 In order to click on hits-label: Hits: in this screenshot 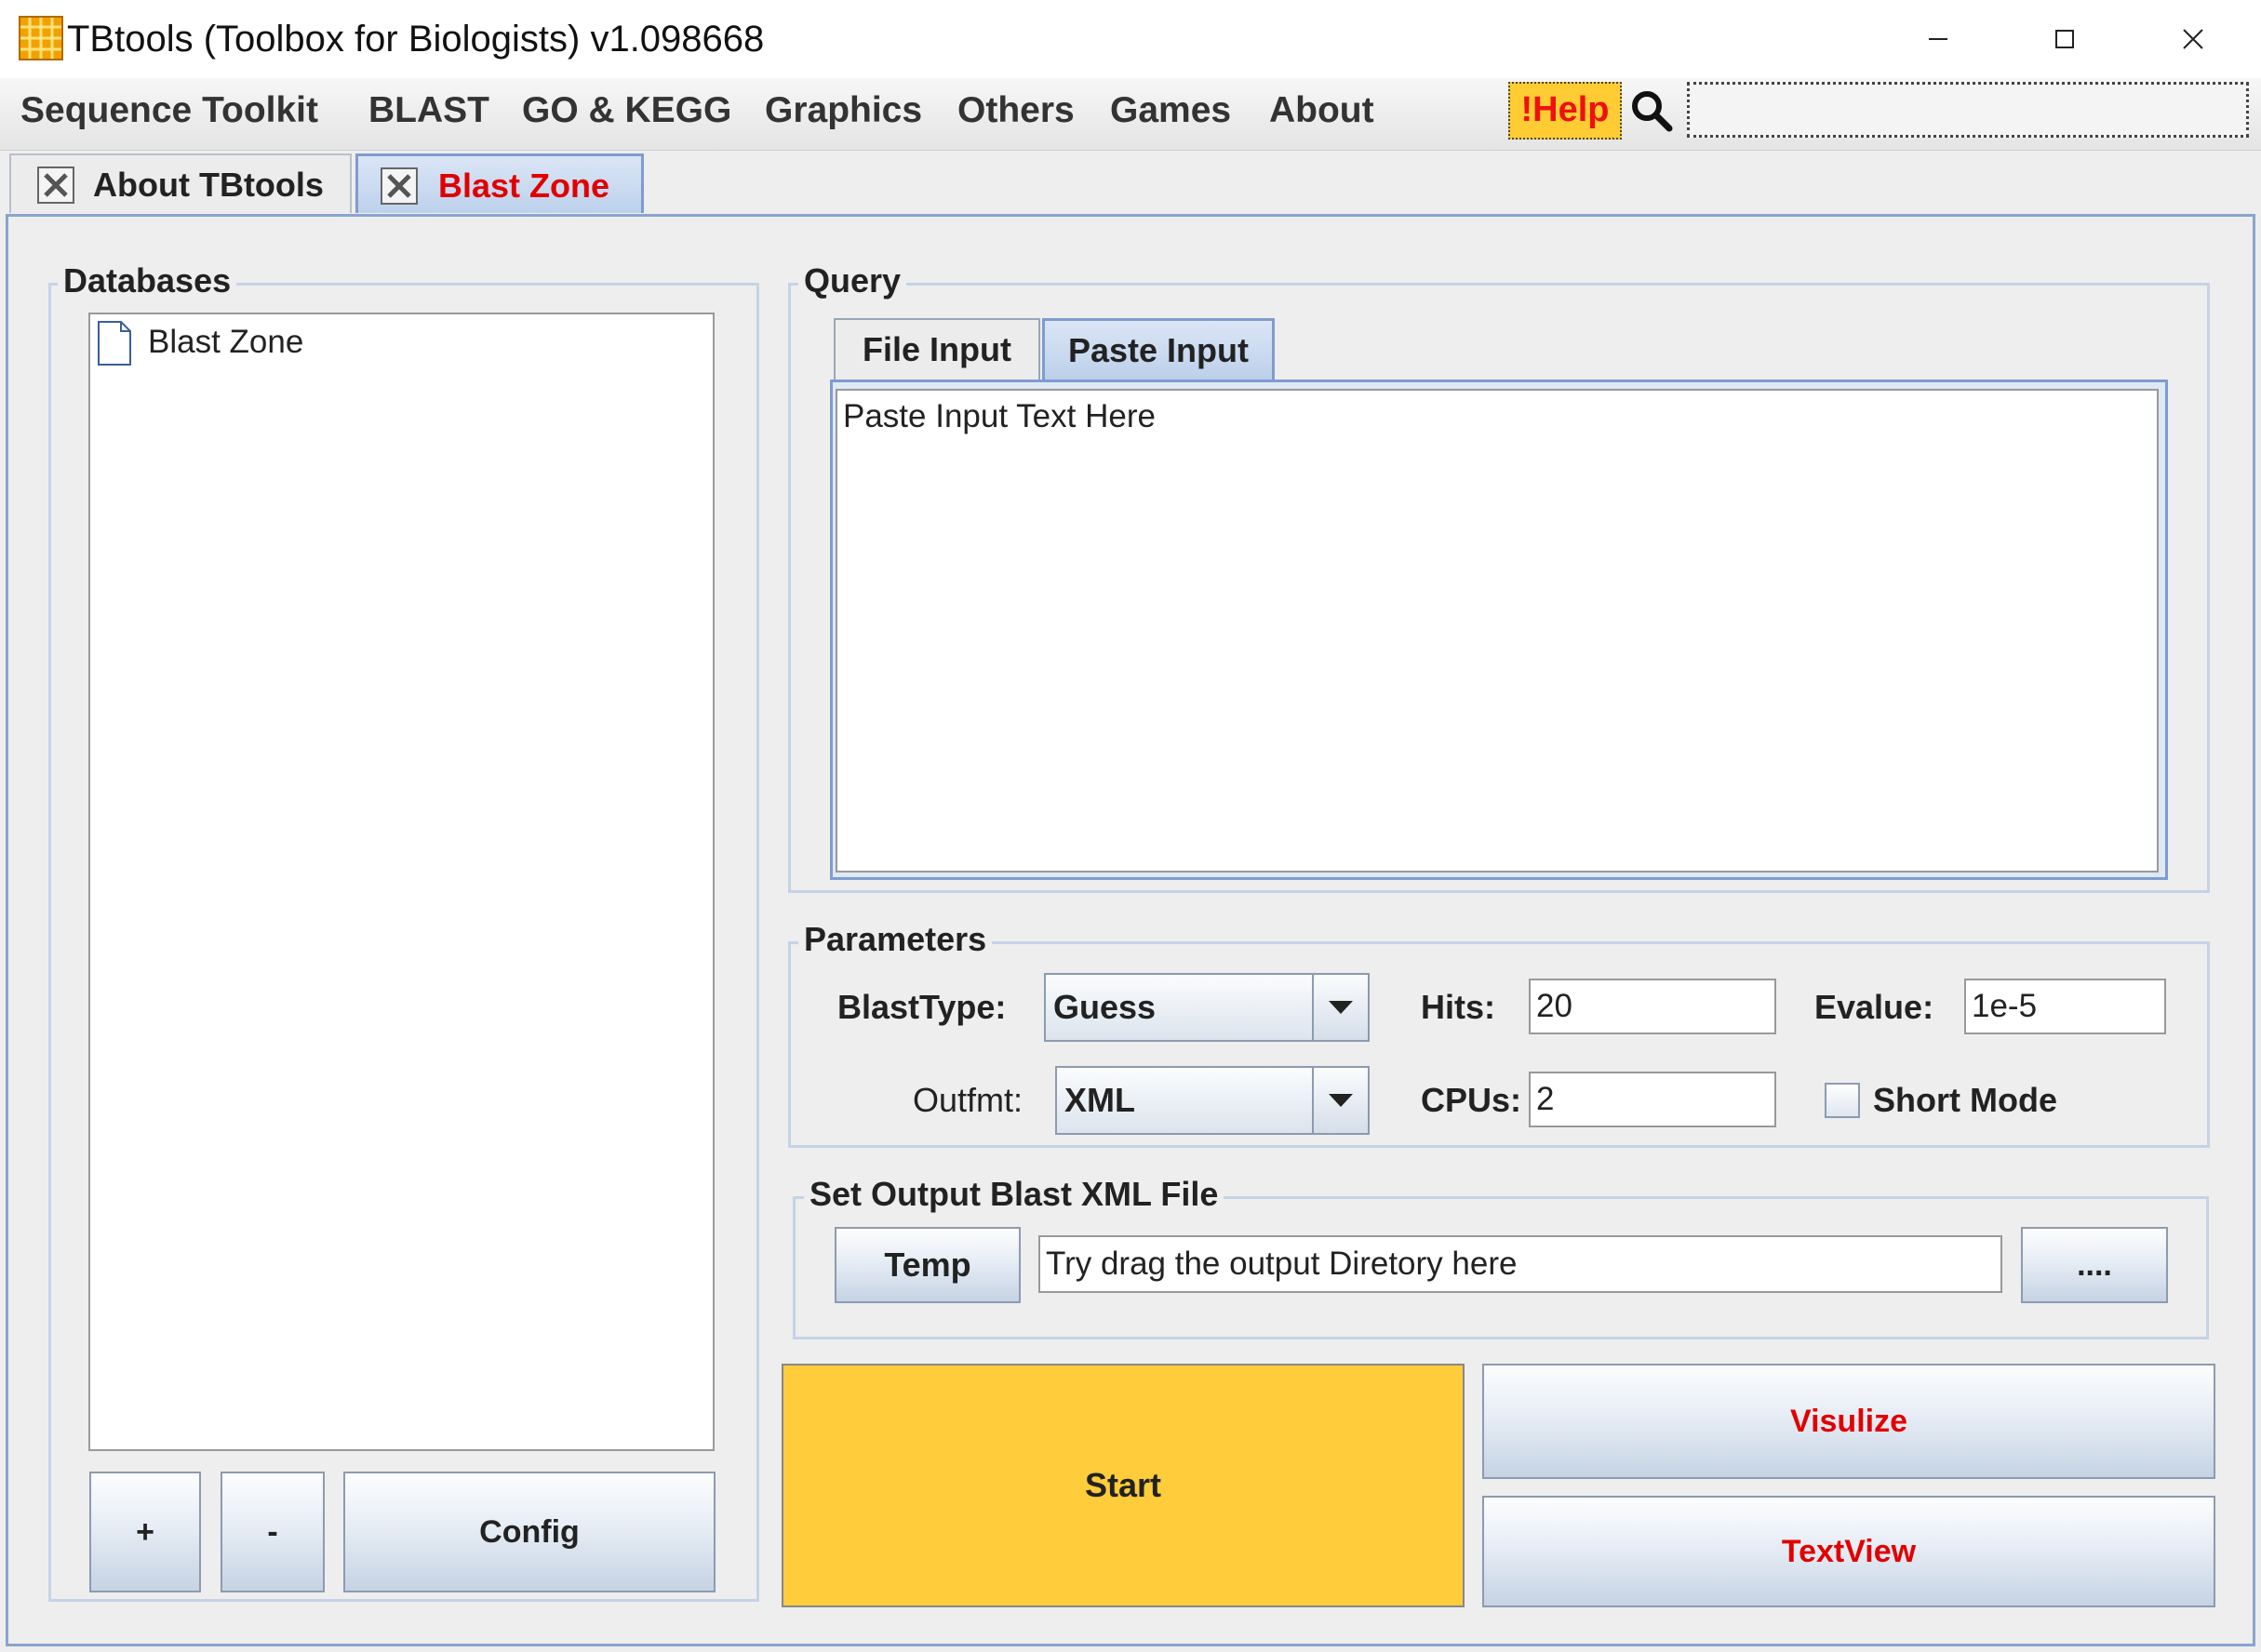, I will do `click(1458, 1007)`.